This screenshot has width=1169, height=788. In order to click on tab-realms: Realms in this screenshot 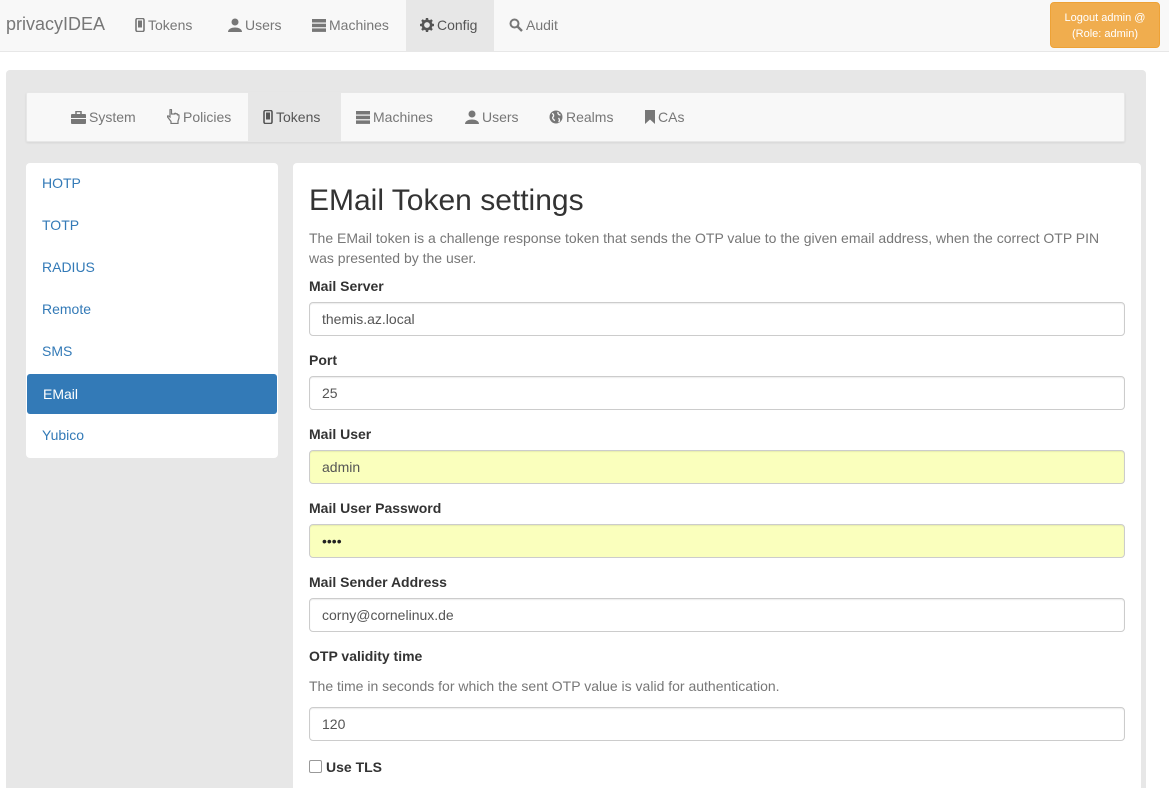, I will do `click(581, 117)`.